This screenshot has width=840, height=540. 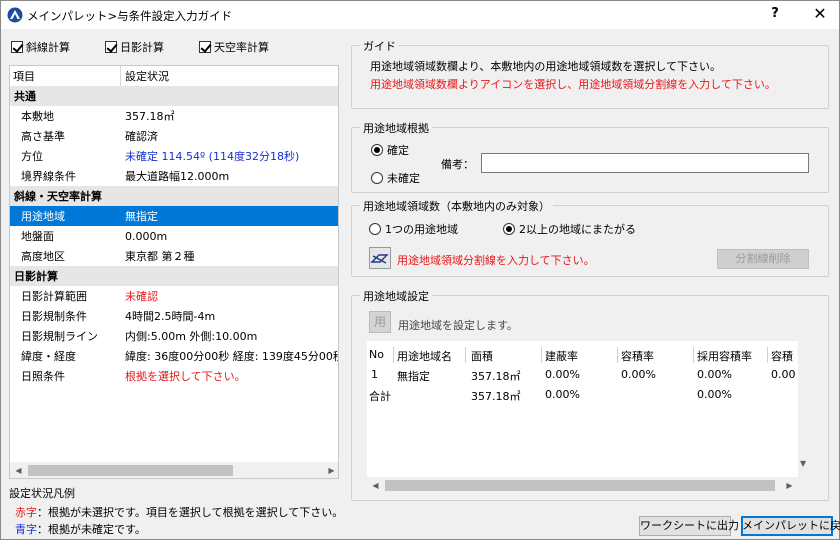 I want to click on title-bar: メインパレット>与条件設定入力ガイド ? ✕, so click(x=420, y=15).